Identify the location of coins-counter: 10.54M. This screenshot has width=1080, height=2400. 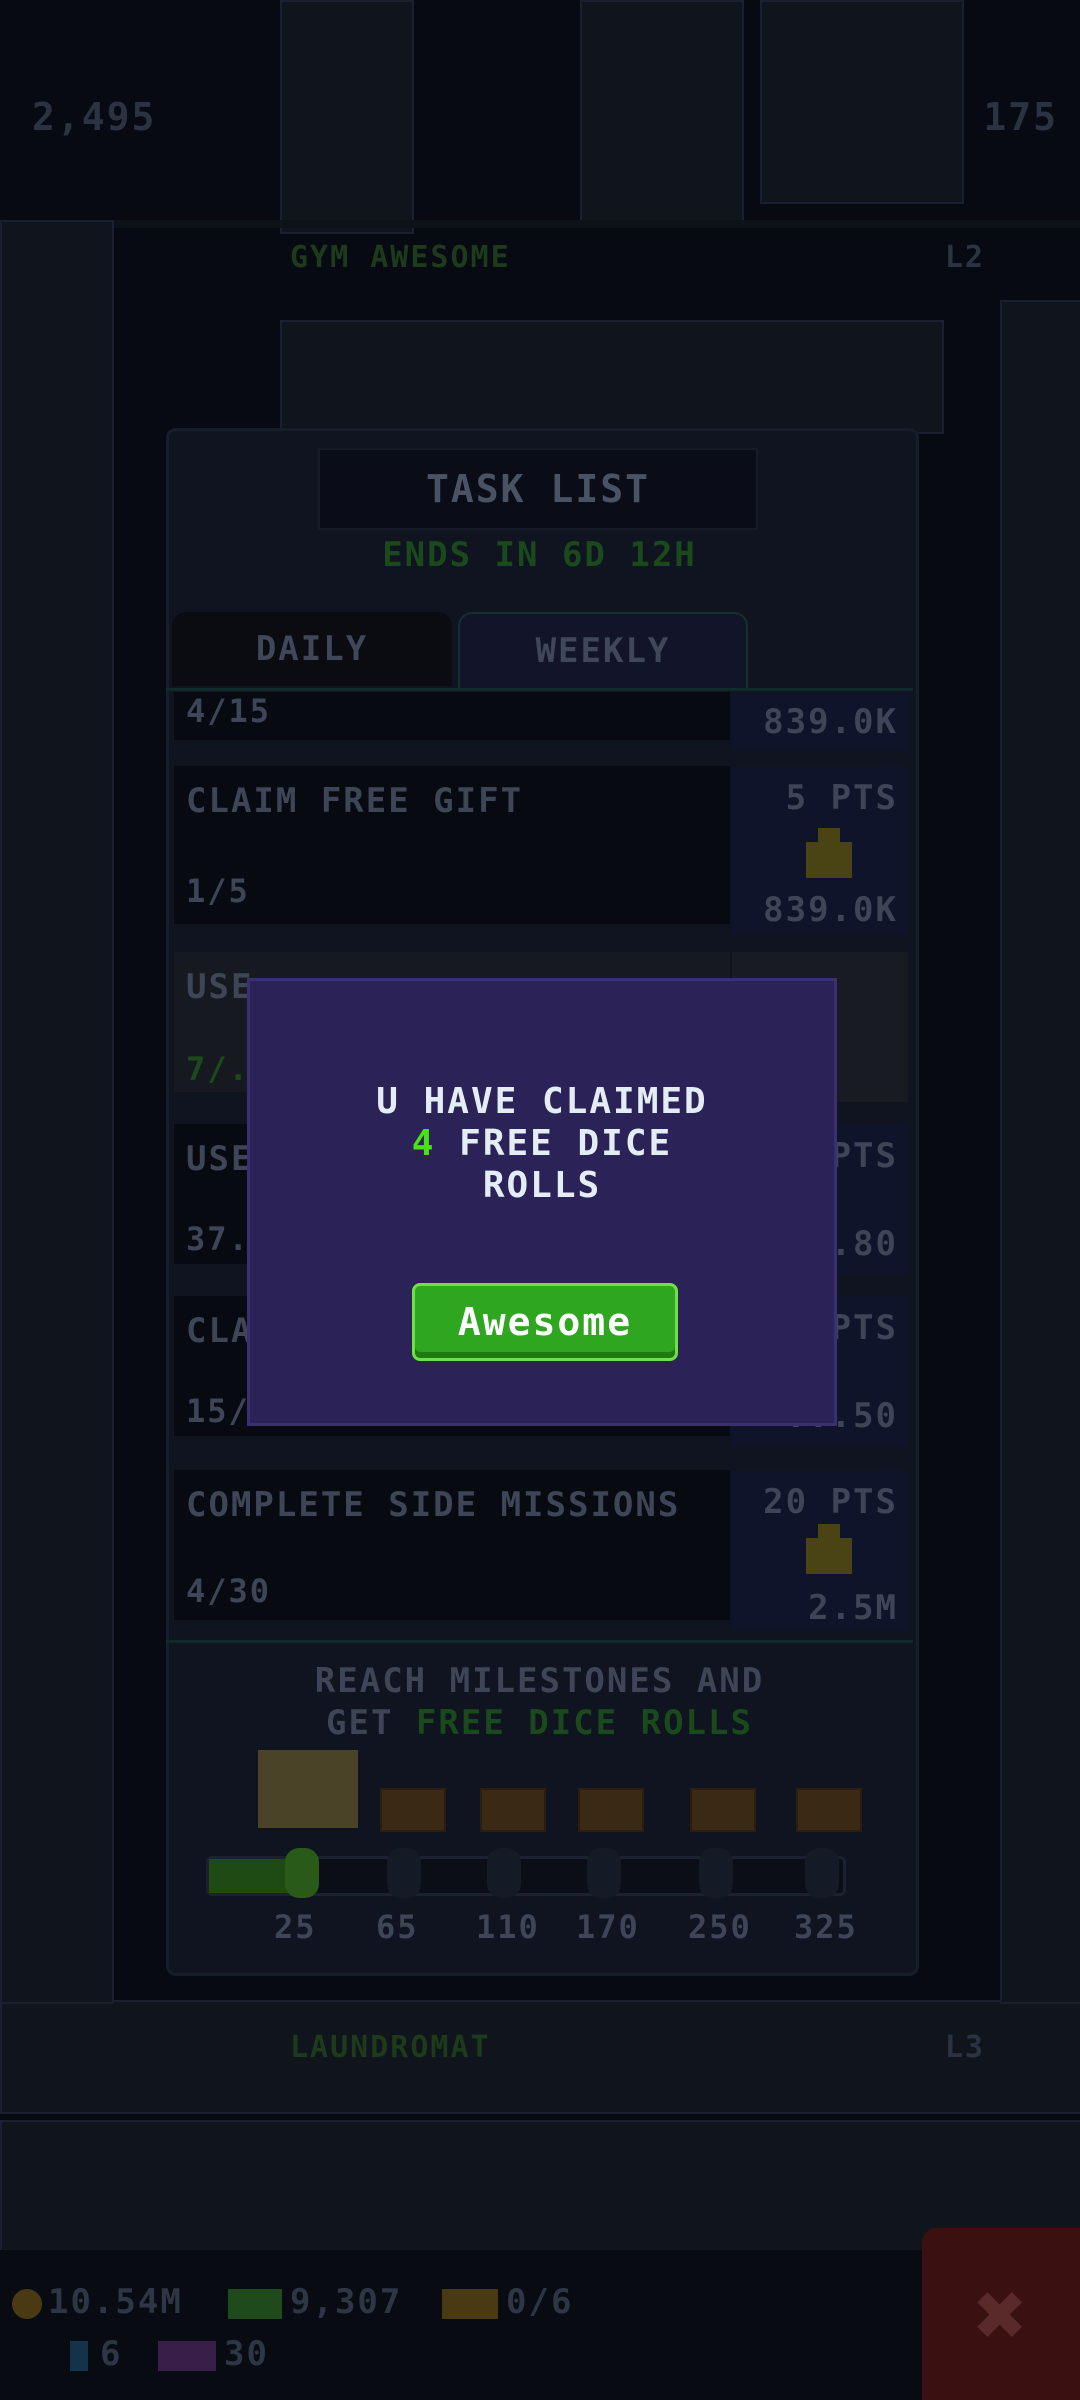
(97, 2302).